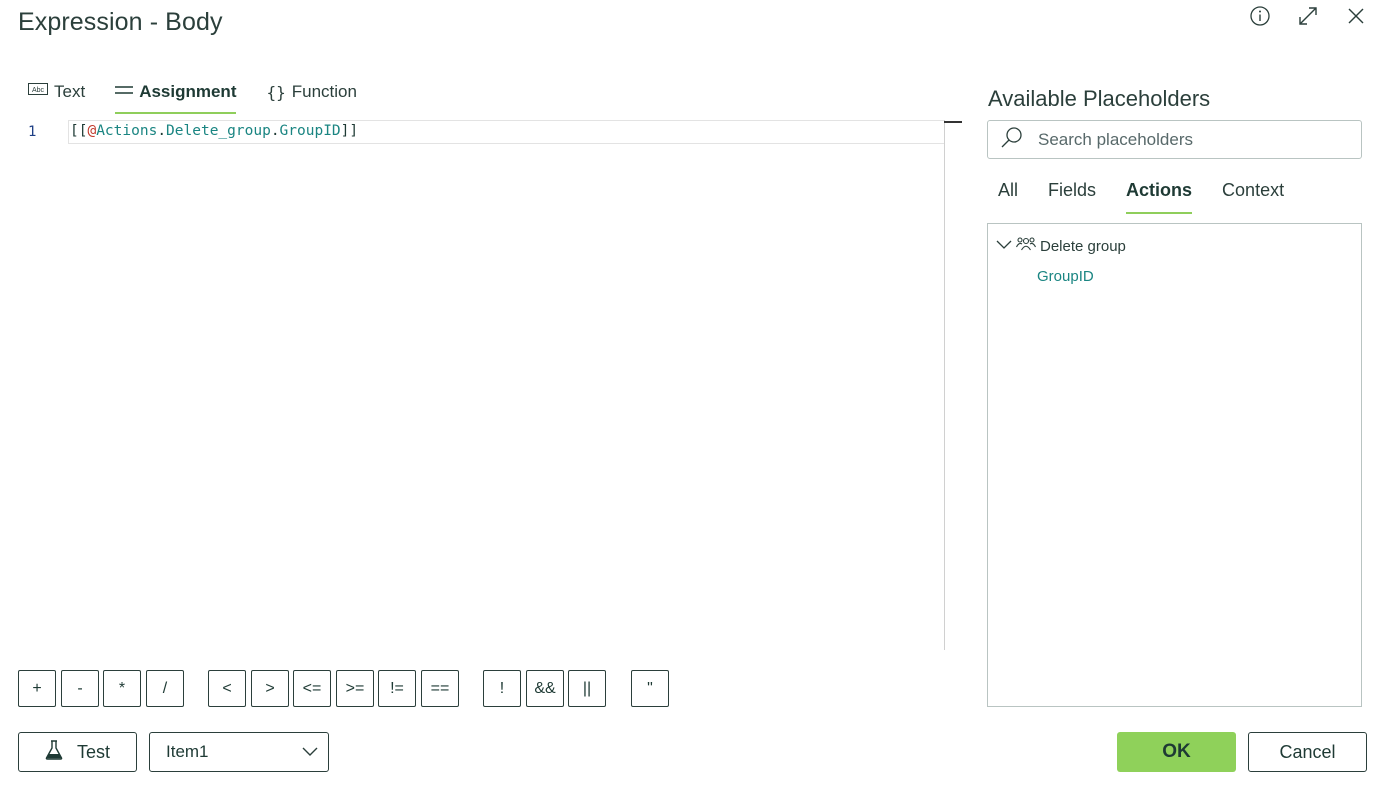 The image size is (1382, 786). I want to click on text-abc-icon: Abc, so click(38, 92).